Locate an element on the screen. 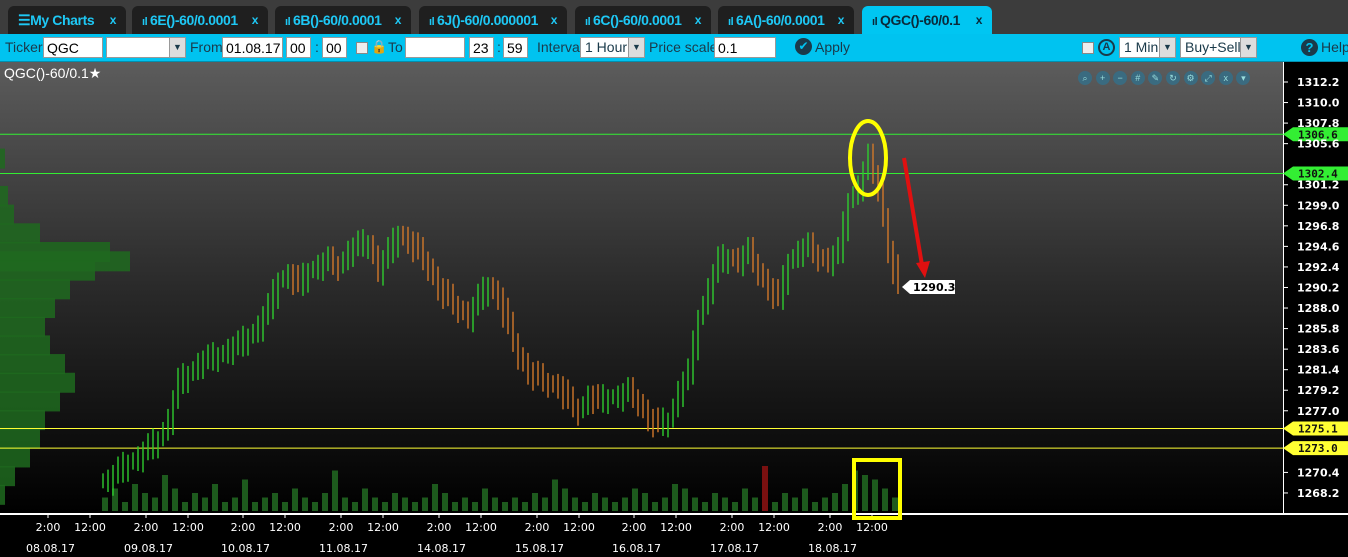  level-label: 1273.0 is located at coordinates (1318, 448).